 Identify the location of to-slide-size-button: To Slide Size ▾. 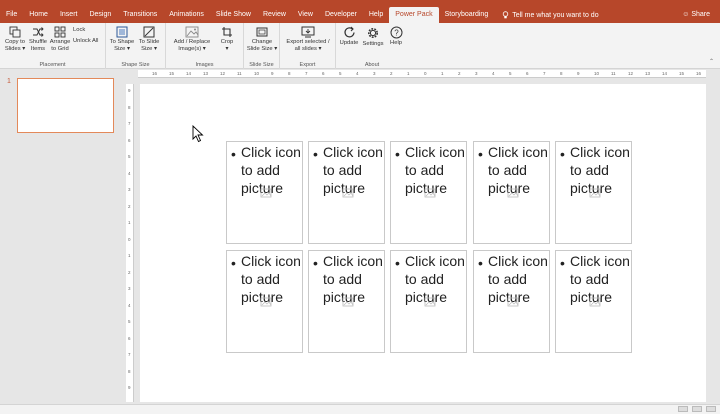
(149, 39).